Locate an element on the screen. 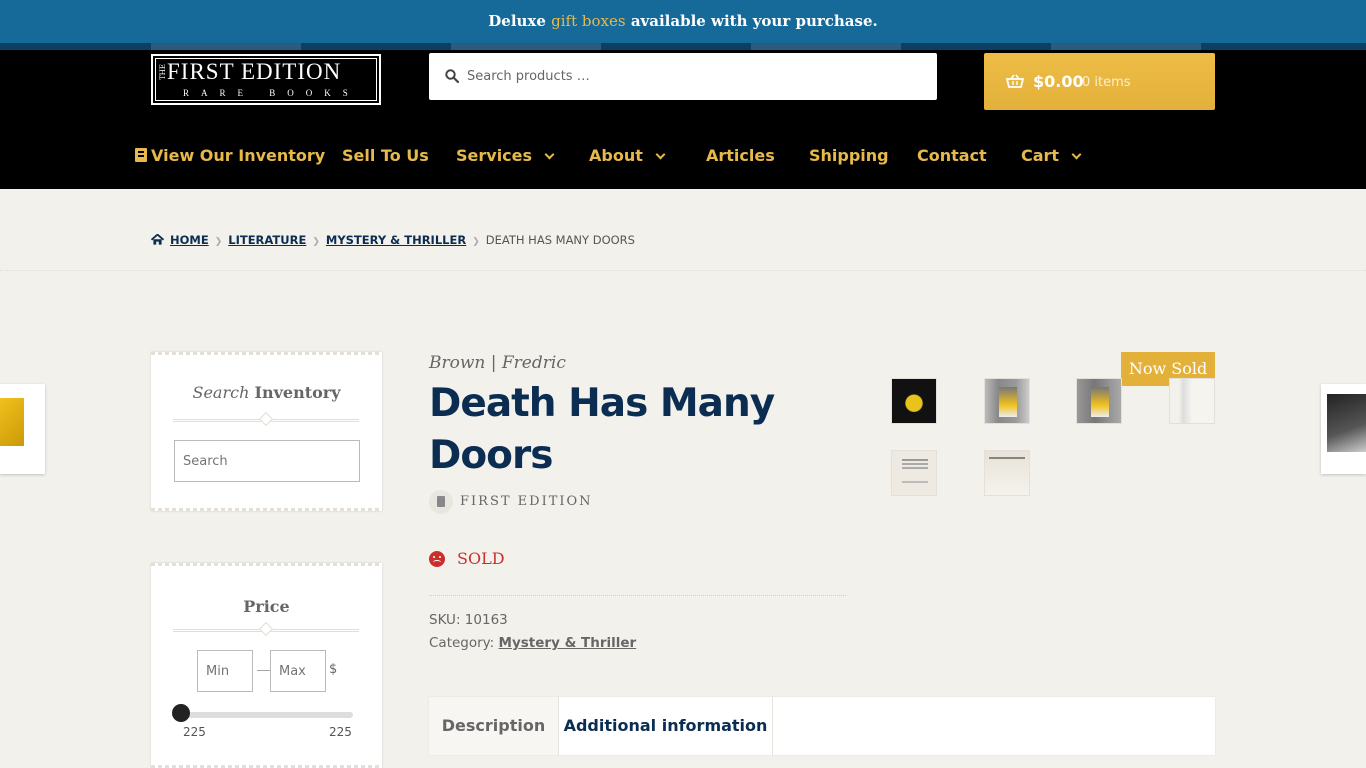 The width and height of the screenshot is (1366, 768). widget-title-bold: Inventory is located at coordinates (297, 392).